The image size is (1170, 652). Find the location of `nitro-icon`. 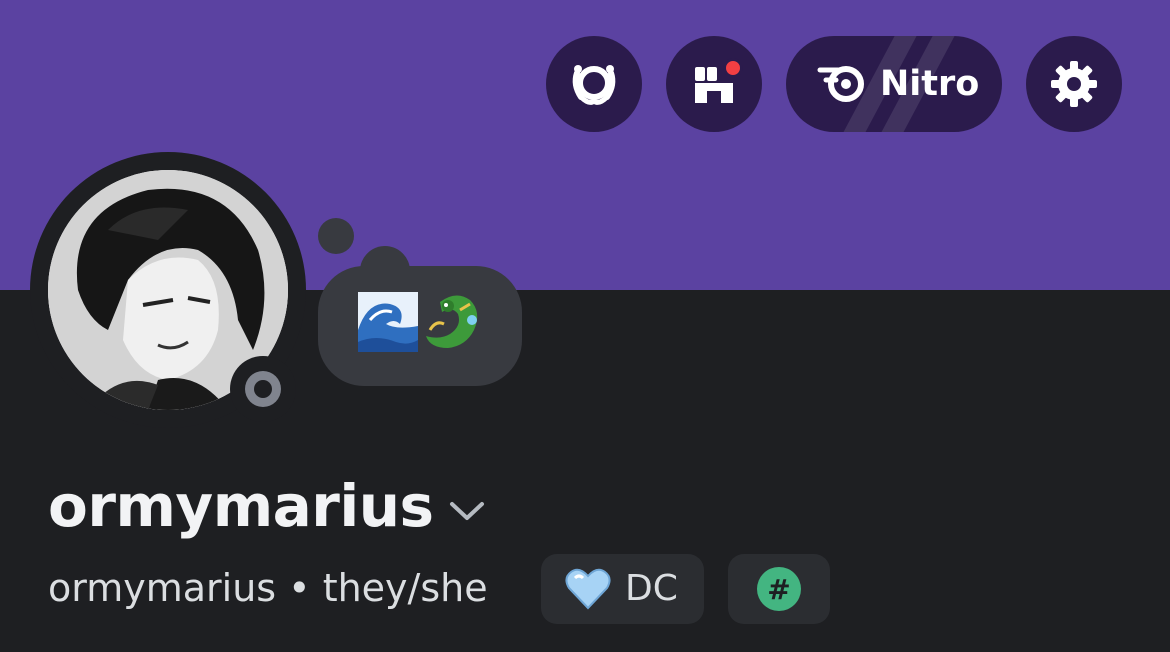

nitro-icon is located at coordinates (840, 84).